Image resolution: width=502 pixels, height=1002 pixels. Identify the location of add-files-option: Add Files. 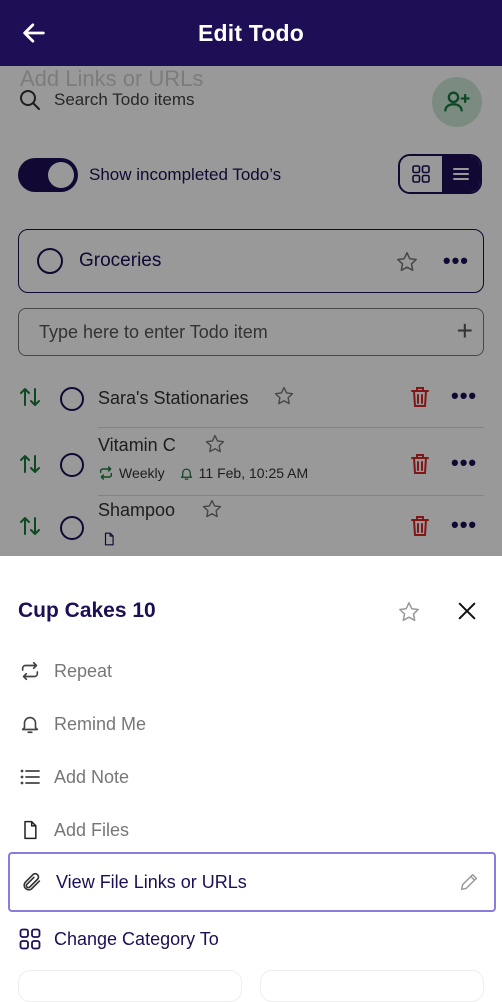
(253, 830).